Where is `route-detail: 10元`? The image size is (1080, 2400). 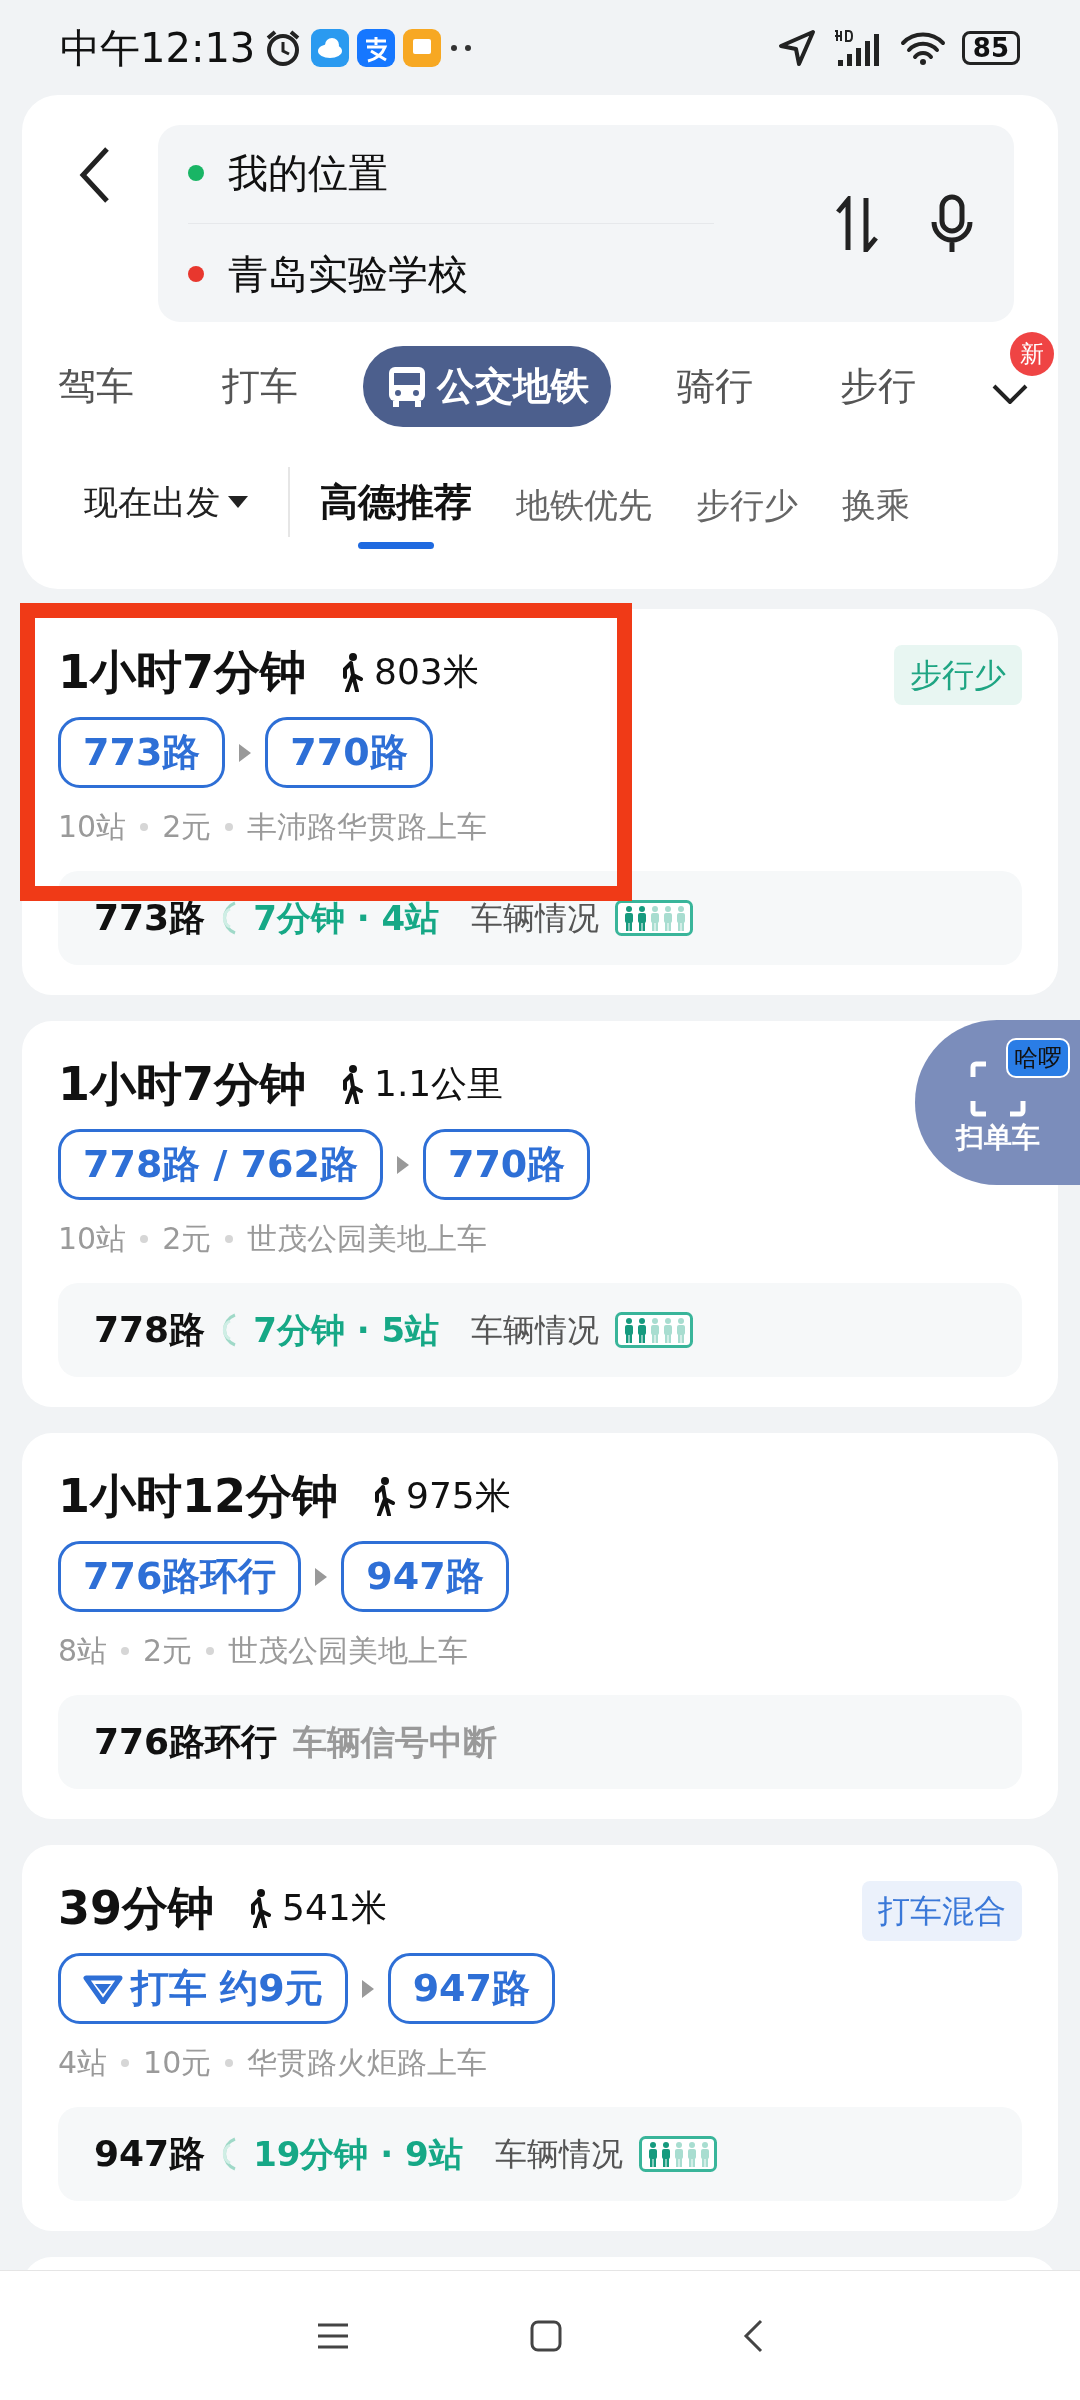 route-detail: 10元 is located at coordinates (177, 2063).